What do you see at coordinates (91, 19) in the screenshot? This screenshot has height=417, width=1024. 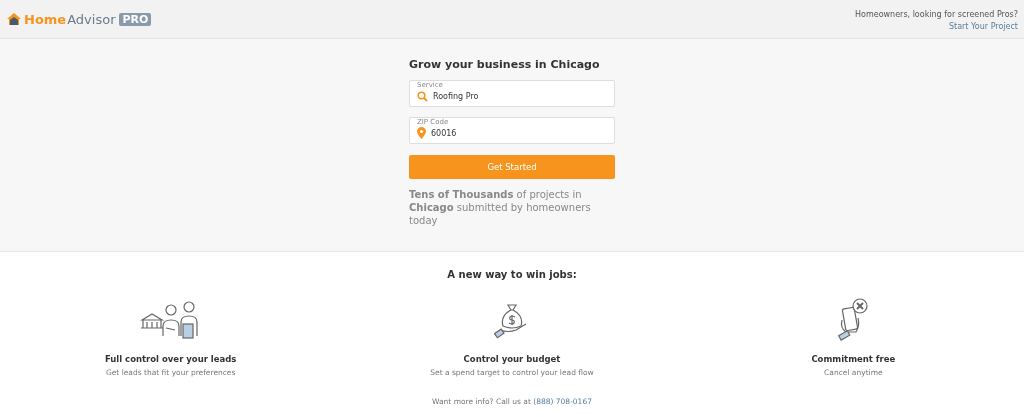 I see `logo-text: Advisor` at bounding box center [91, 19].